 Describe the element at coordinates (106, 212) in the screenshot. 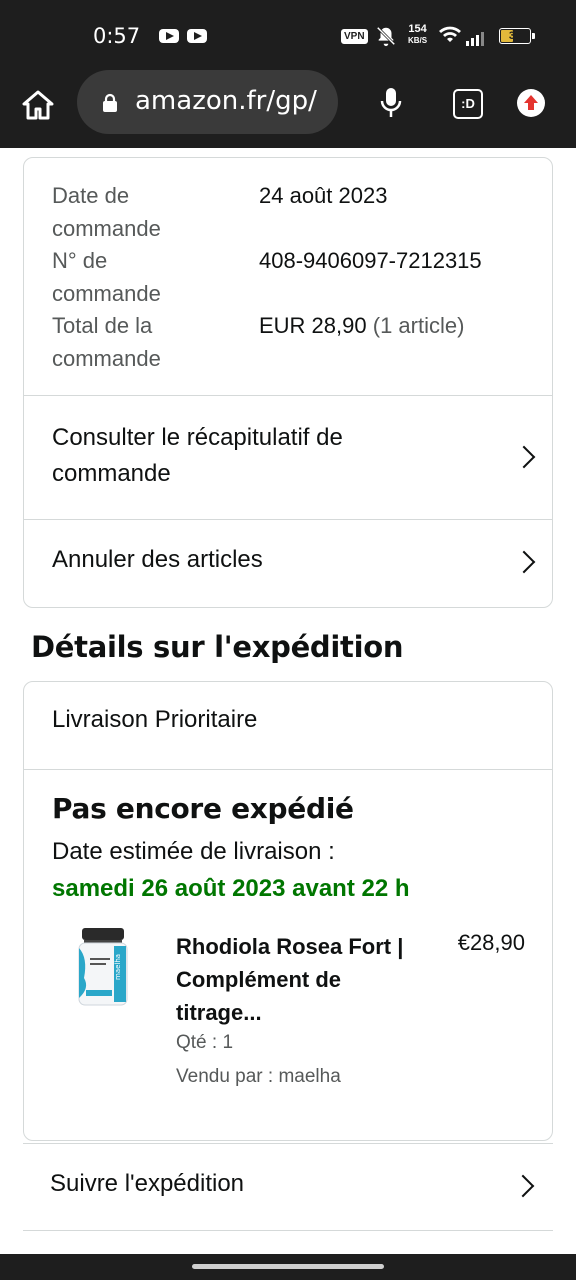

I see `order-date-label: Date de commande` at that location.